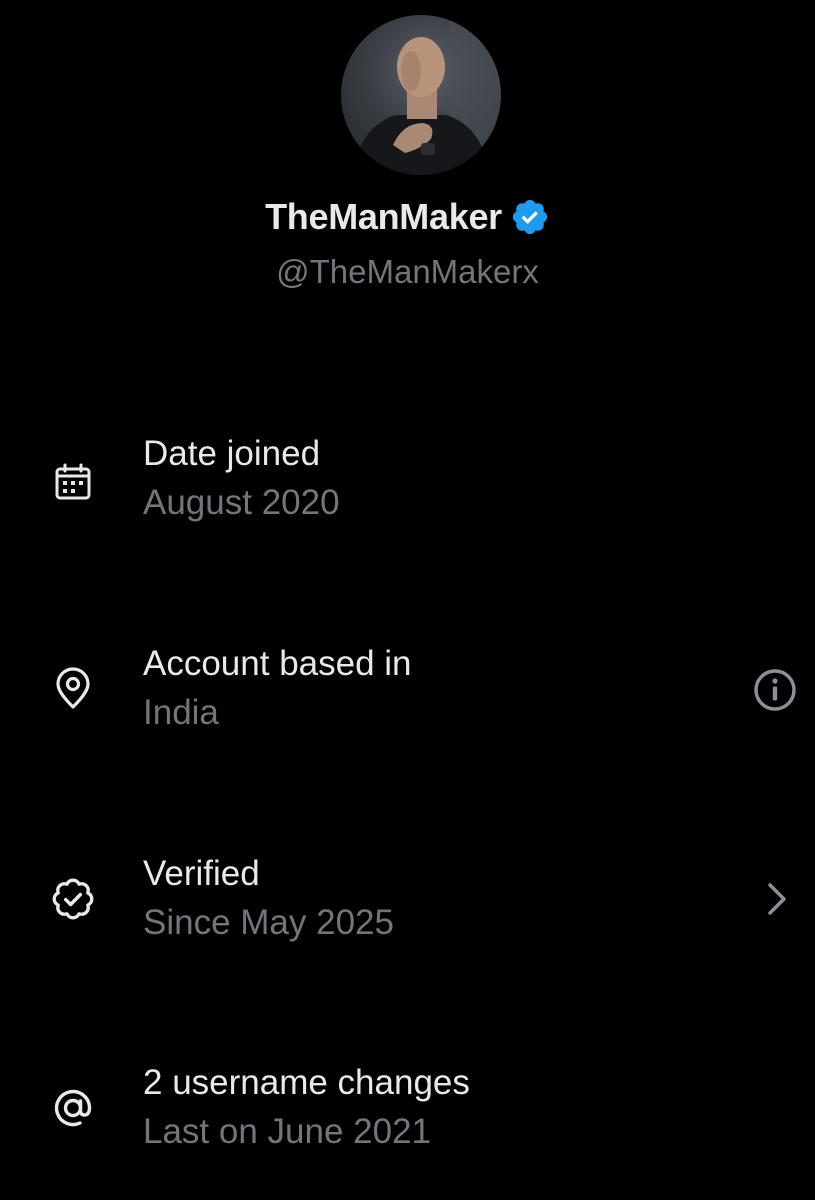  Describe the element at coordinates (407, 904) in the screenshot. I see `verified-row: Verified Since May 2025` at that location.